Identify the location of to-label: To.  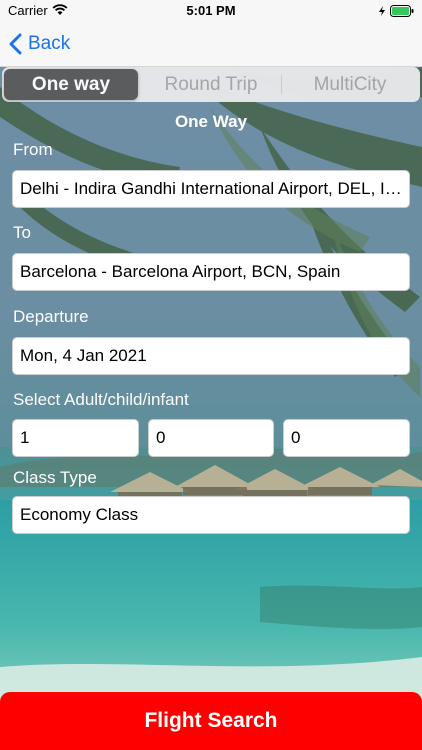
(22, 232).